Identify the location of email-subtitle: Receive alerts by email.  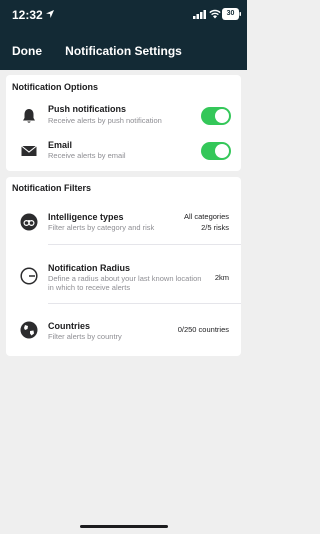
(87, 155).